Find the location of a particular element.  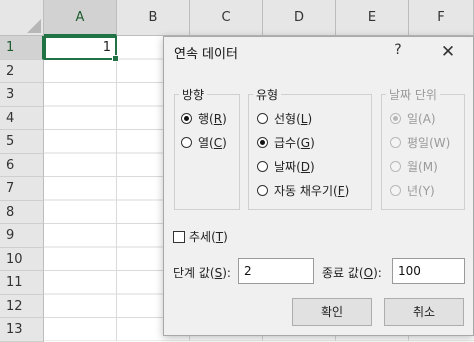

date-unit-day-radio: 일(A) is located at coordinates (413, 118).